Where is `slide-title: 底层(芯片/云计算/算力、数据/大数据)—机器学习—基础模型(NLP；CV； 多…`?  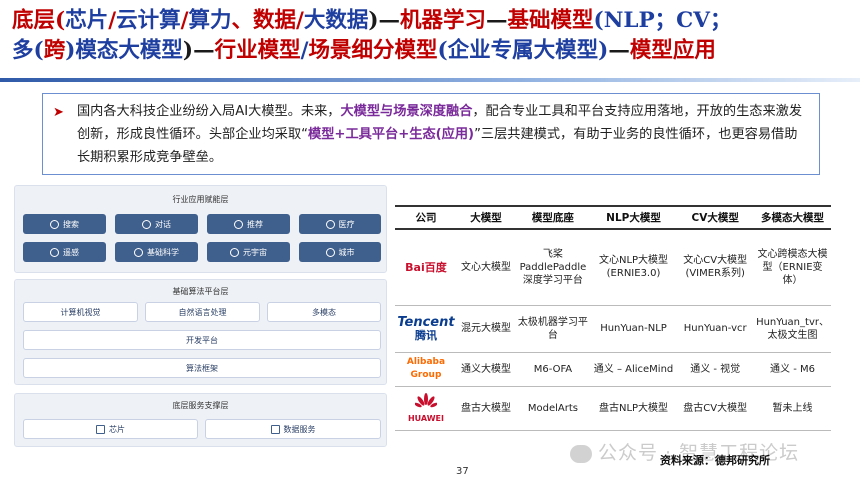
slide-title: 底层(芯片/云计算/算力、数据/大数据)—机器学习—基础模型(NLP；CV； 多… is located at coordinates (432, 36).